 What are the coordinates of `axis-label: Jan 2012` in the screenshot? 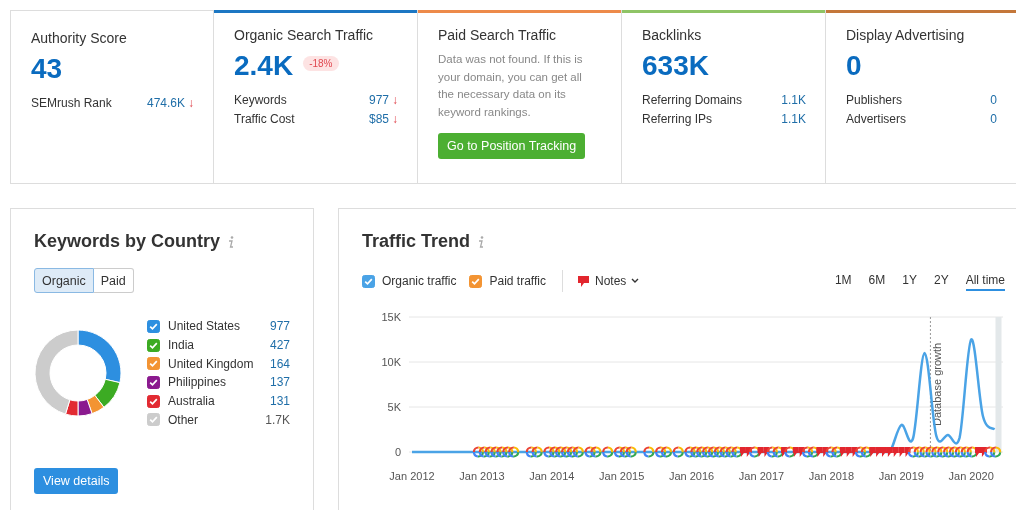 It's located at (412, 476).